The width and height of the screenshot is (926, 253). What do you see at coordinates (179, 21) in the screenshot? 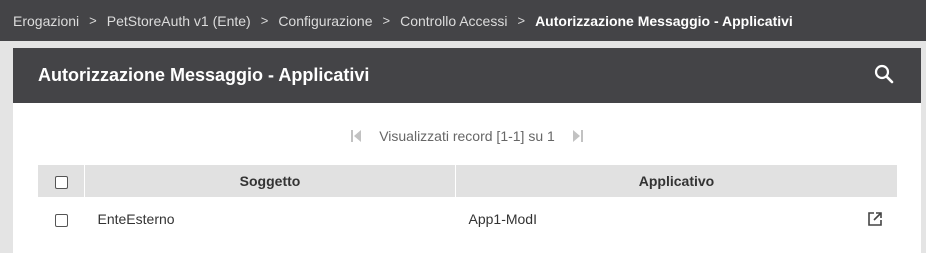
I see `breadcrumb-item-petstoreauth: PetStoreAuth v1 (Ente)` at bounding box center [179, 21].